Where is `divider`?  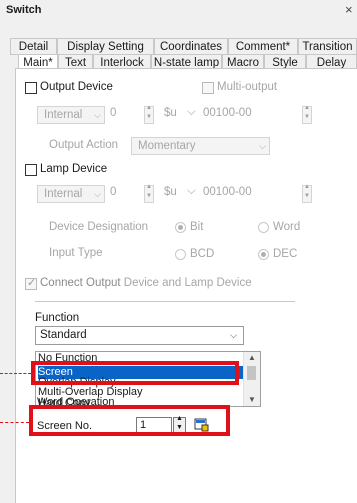
divider is located at coordinates (165, 301).